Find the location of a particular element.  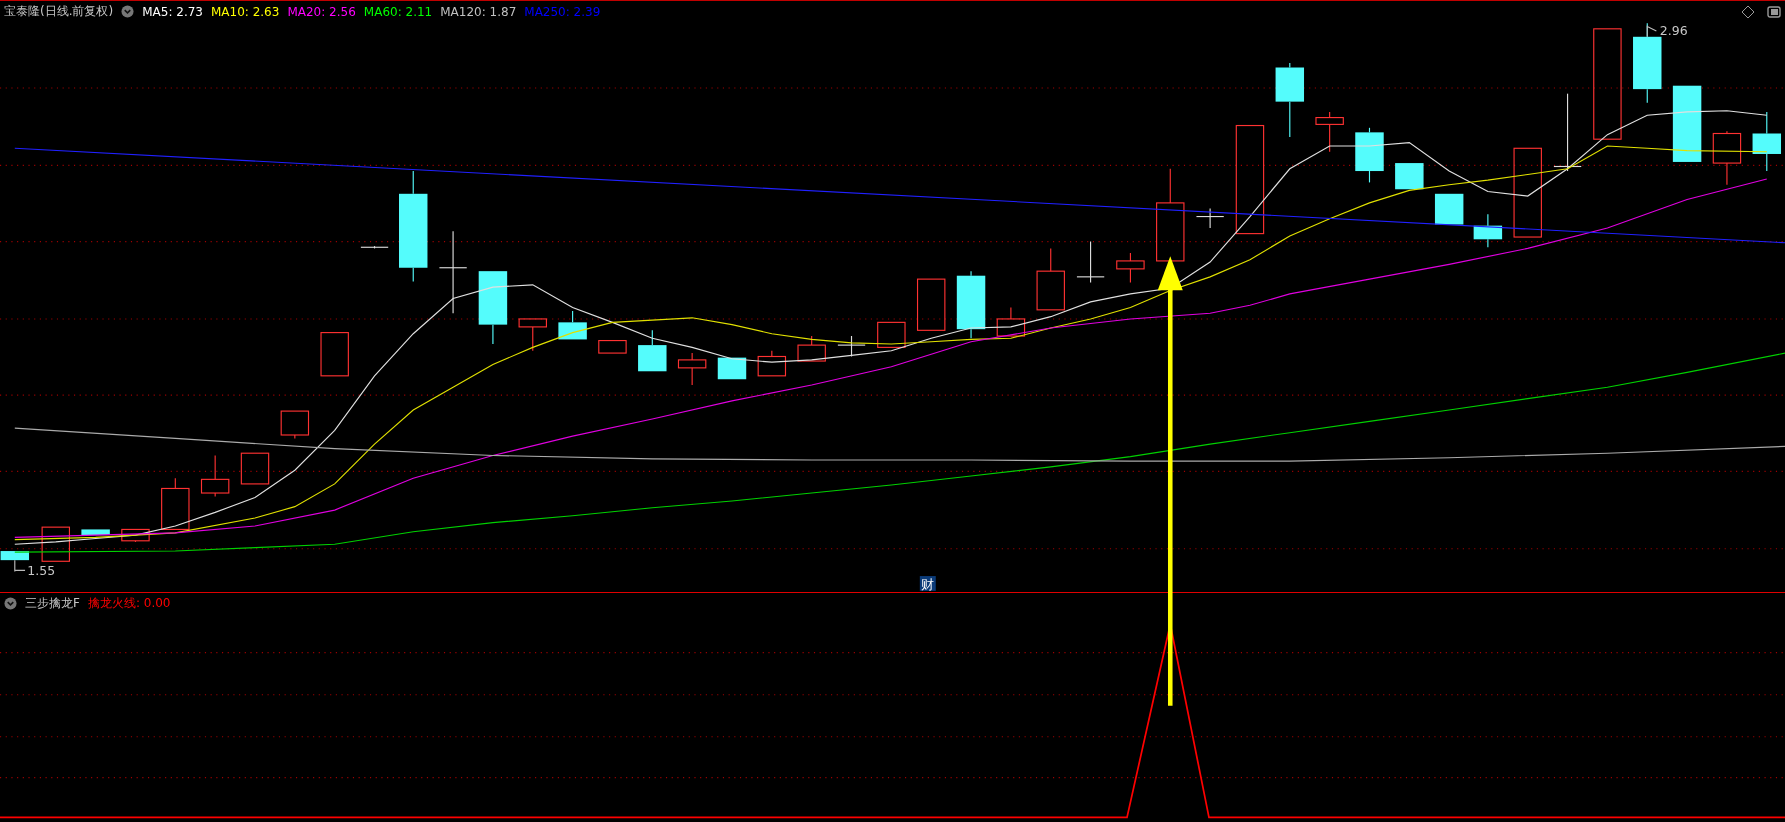

low-price-label: 1.55 is located at coordinates (41, 570).